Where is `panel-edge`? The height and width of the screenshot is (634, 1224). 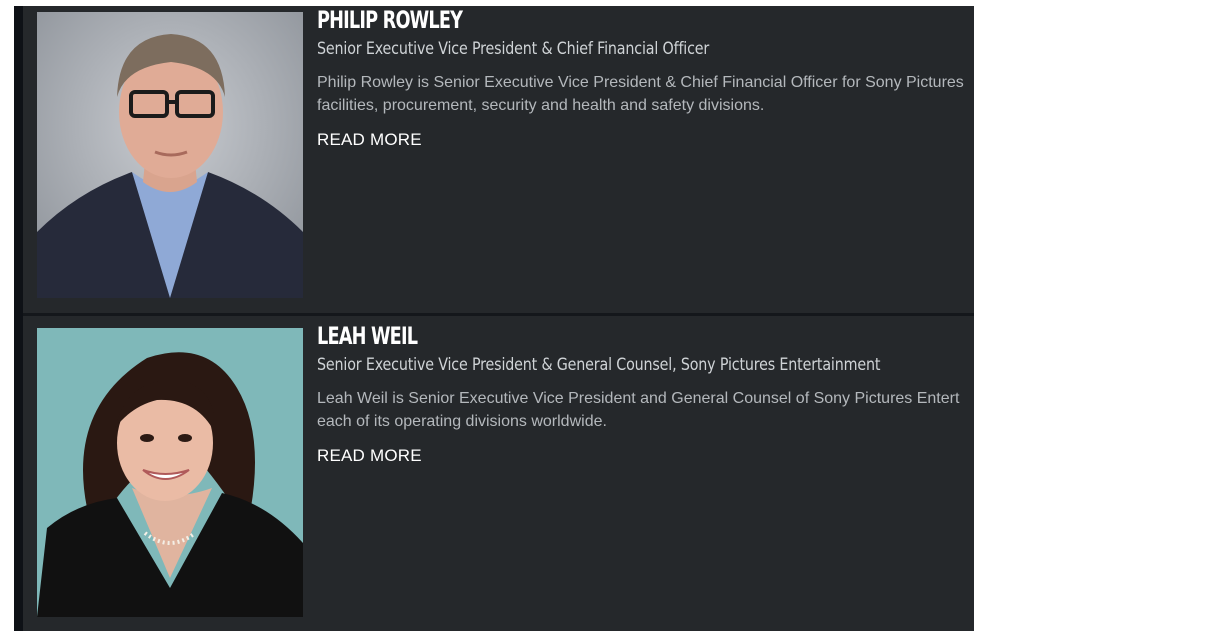 panel-edge is located at coordinates (18, 318).